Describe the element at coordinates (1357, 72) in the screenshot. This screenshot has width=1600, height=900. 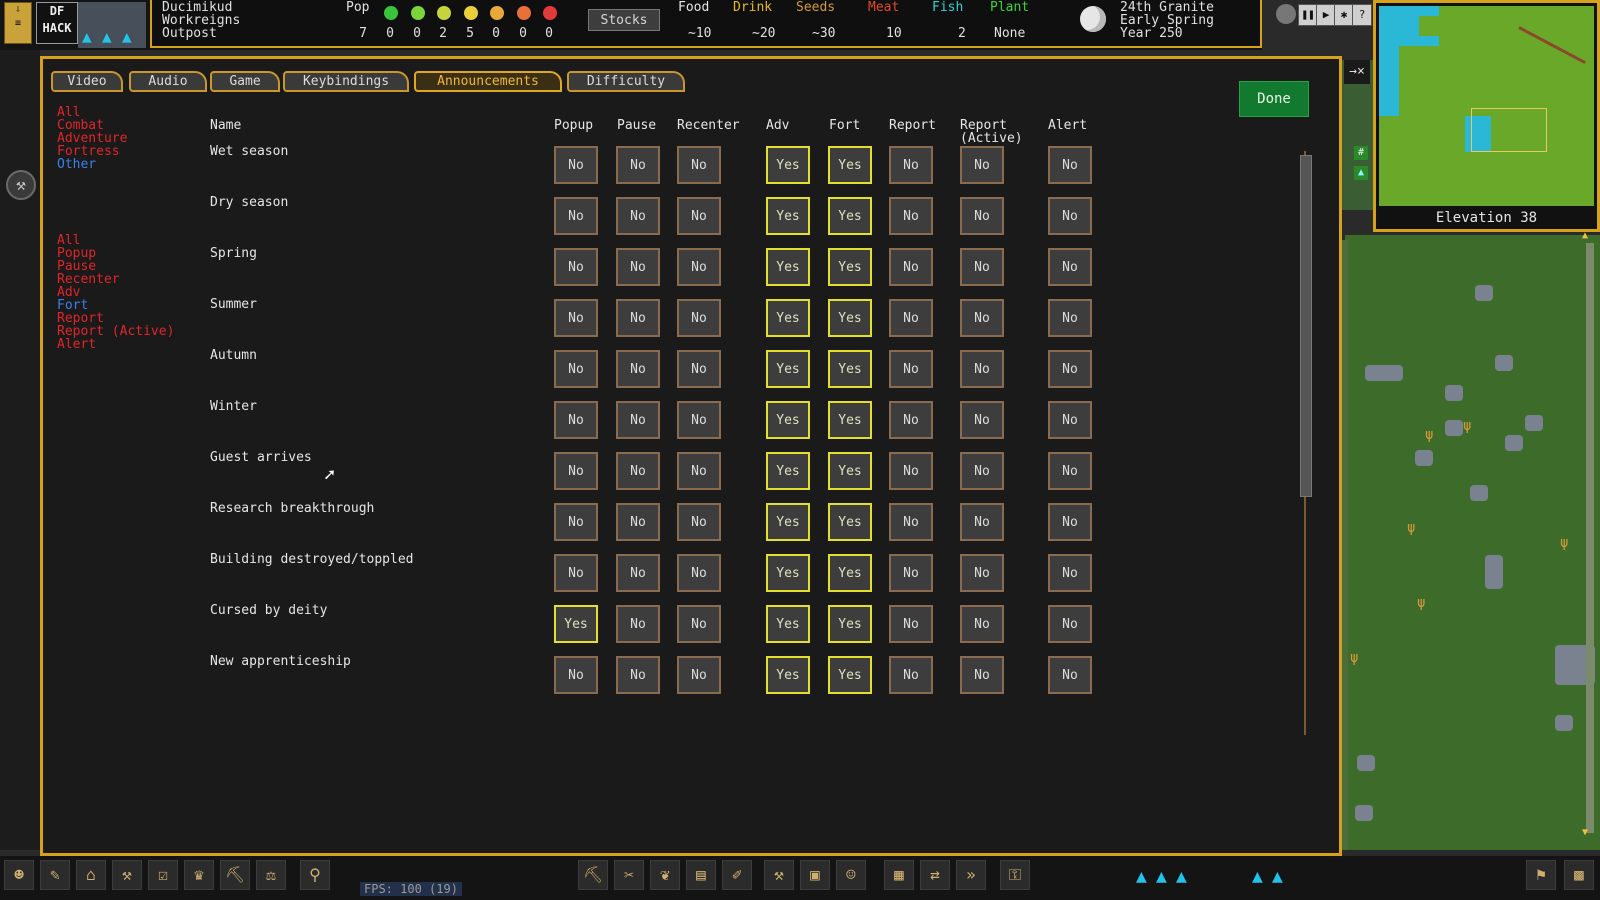
I see `close-map-icon: →×` at that location.